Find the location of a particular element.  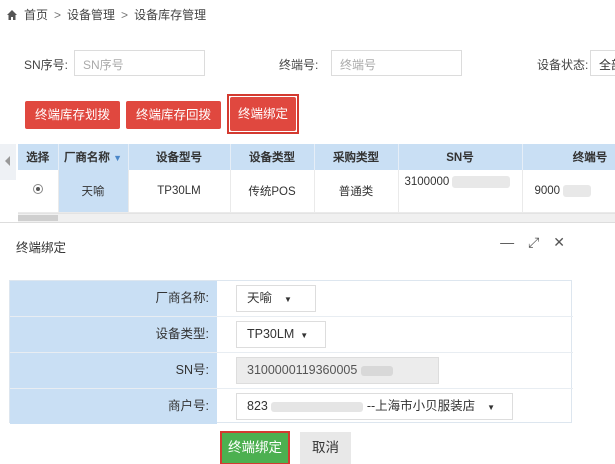

close-icon: ✕ is located at coordinates (559, 242).